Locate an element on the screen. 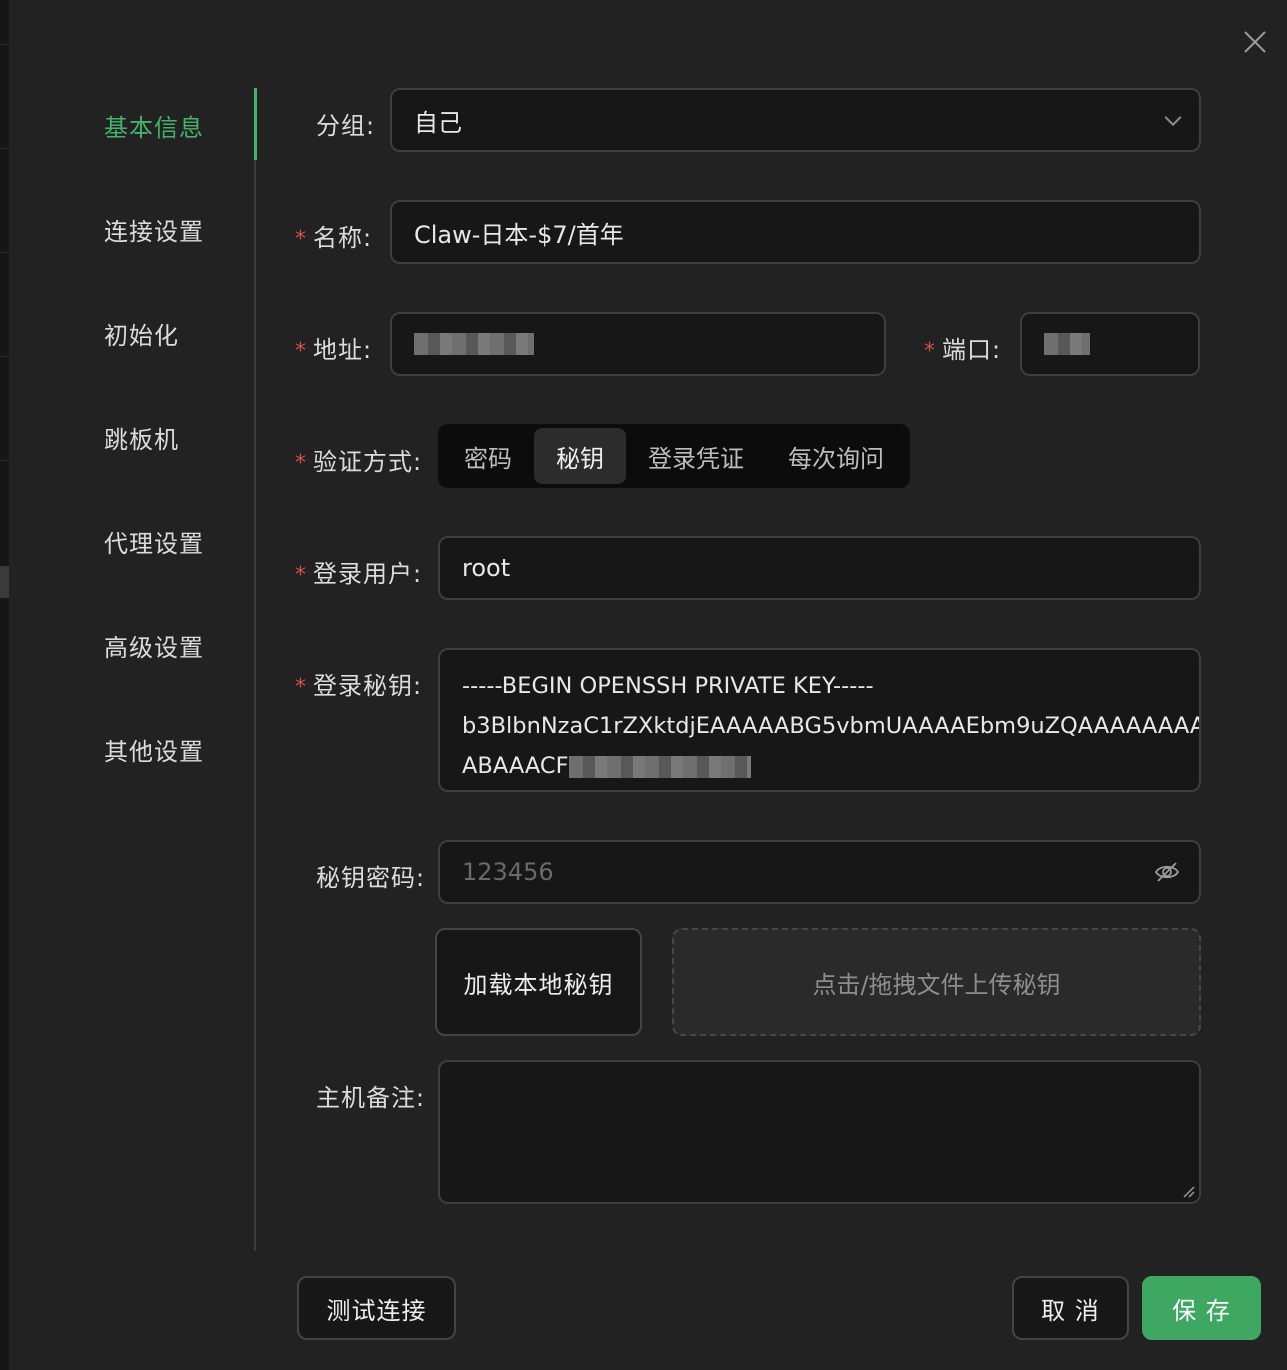 The width and height of the screenshot is (1287, 1370). cancel-button: 取 消 is located at coordinates (1070, 1308).